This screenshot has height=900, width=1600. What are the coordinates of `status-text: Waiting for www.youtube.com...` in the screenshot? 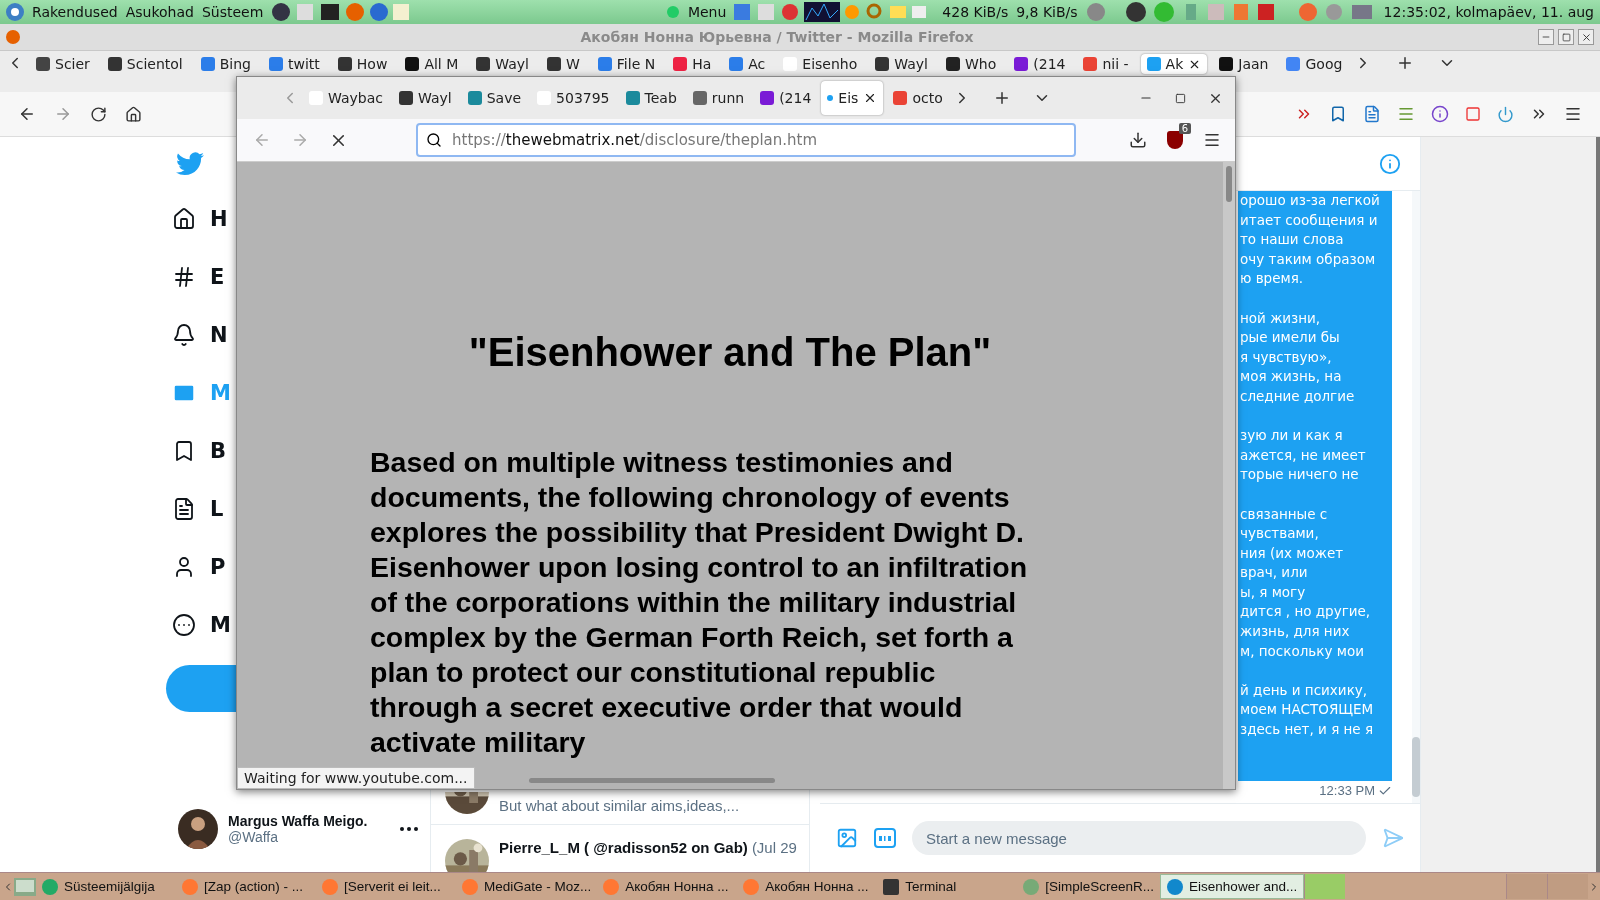 It's located at (356, 778).